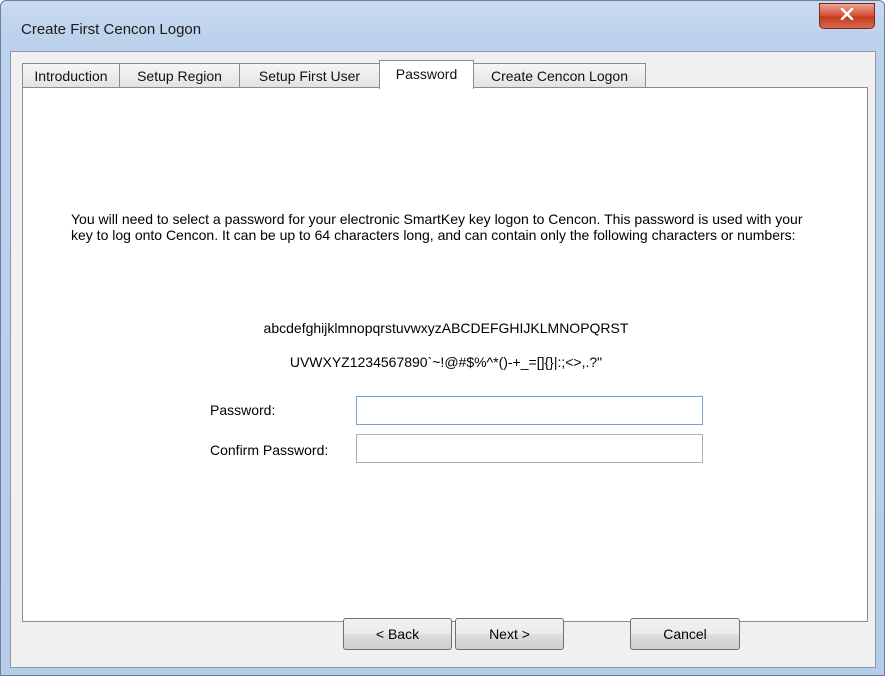  What do you see at coordinates (426, 74) in the screenshot?
I see `tab-password: Password` at bounding box center [426, 74].